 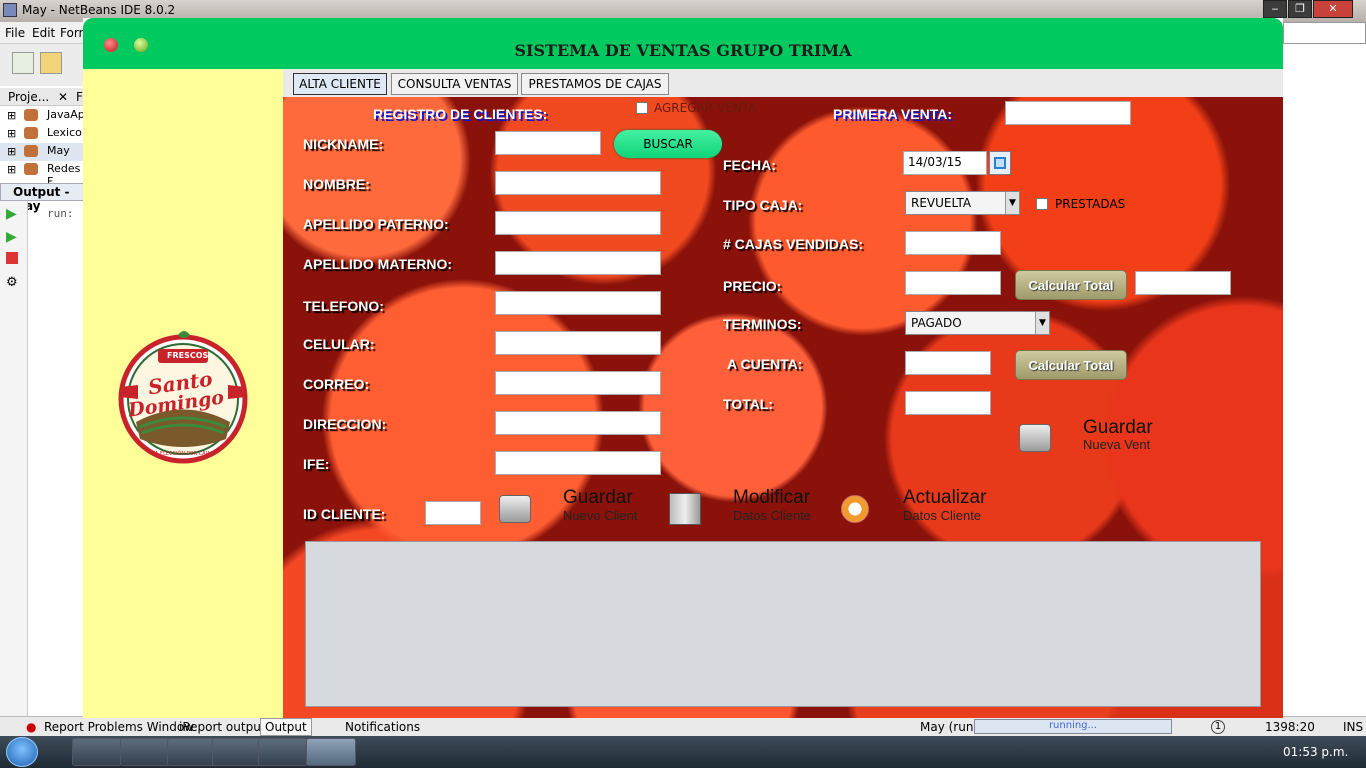 I want to click on taskbar-netbeans, so click(x=237, y=752).